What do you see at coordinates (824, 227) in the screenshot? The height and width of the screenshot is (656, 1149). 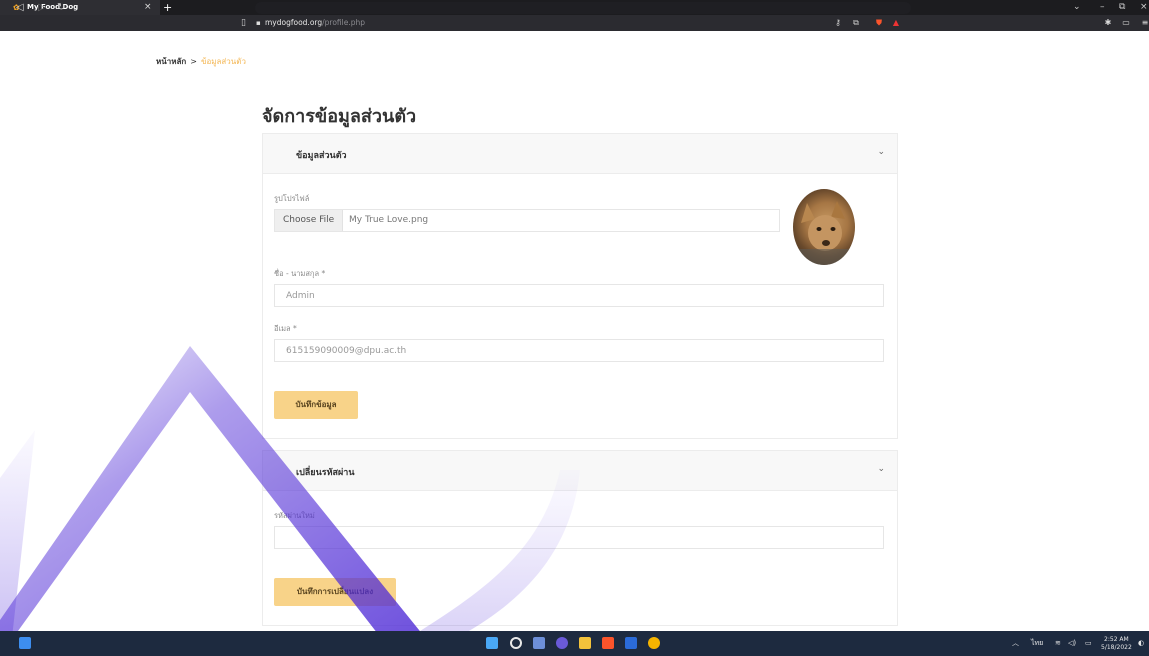 I see `avatar` at bounding box center [824, 227].